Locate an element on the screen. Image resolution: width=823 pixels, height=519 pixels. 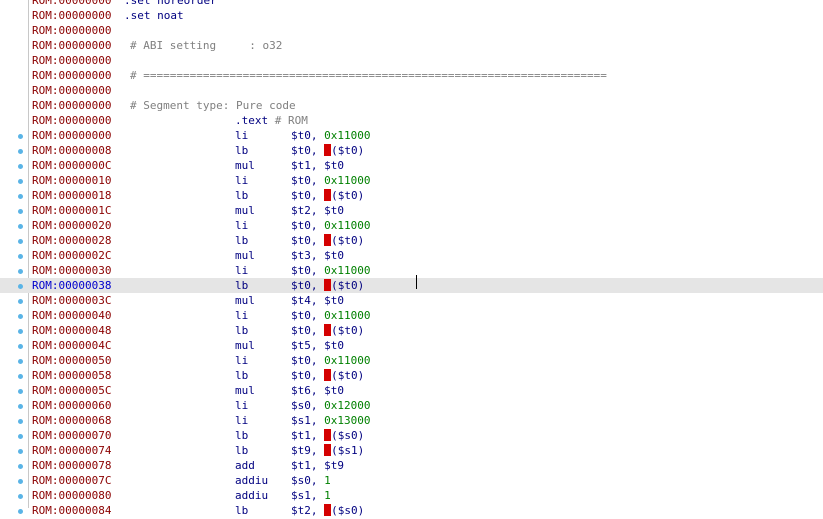
offset-marker: 0 is located at coordinates (328, 511).